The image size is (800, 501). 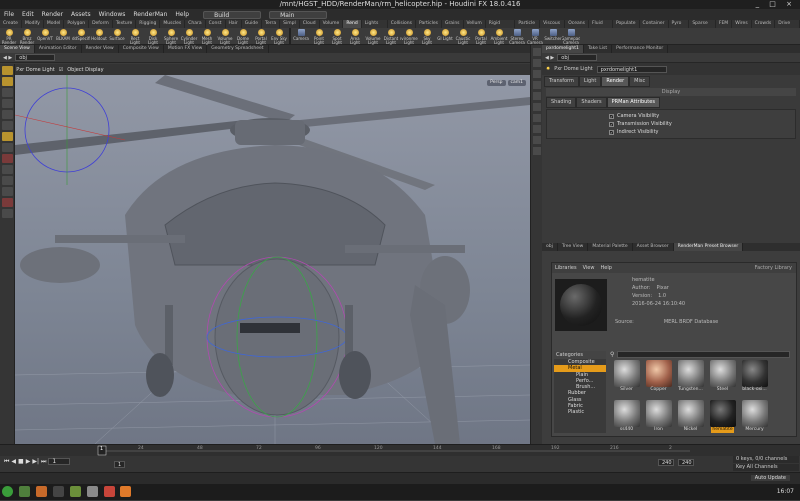 I want to click on shelf-tool: Switcher, so click(x=553, y=36).